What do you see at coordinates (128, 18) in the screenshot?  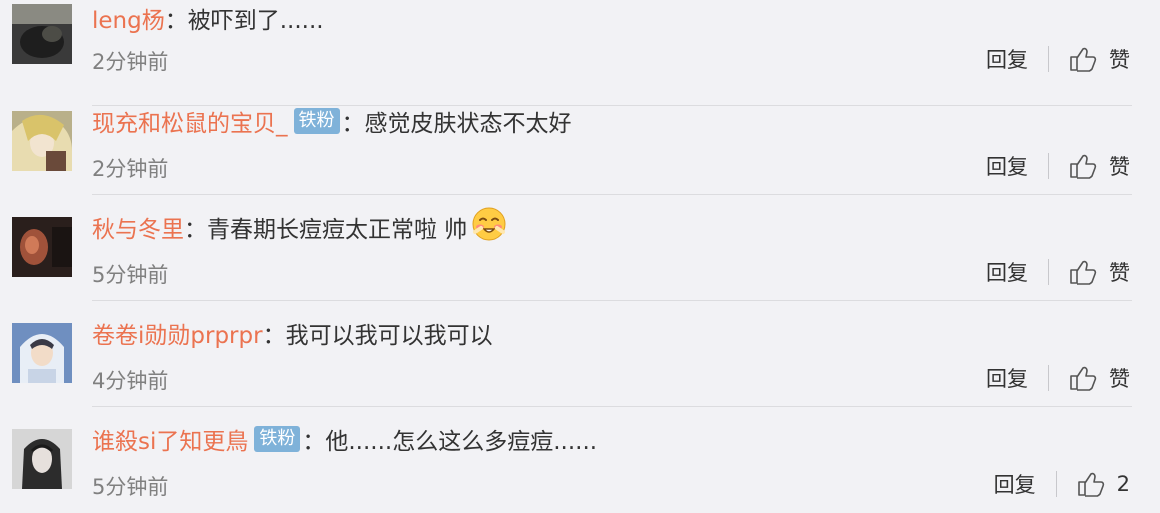 I see `username-link: leng杨` at bounding box center [128, 18].